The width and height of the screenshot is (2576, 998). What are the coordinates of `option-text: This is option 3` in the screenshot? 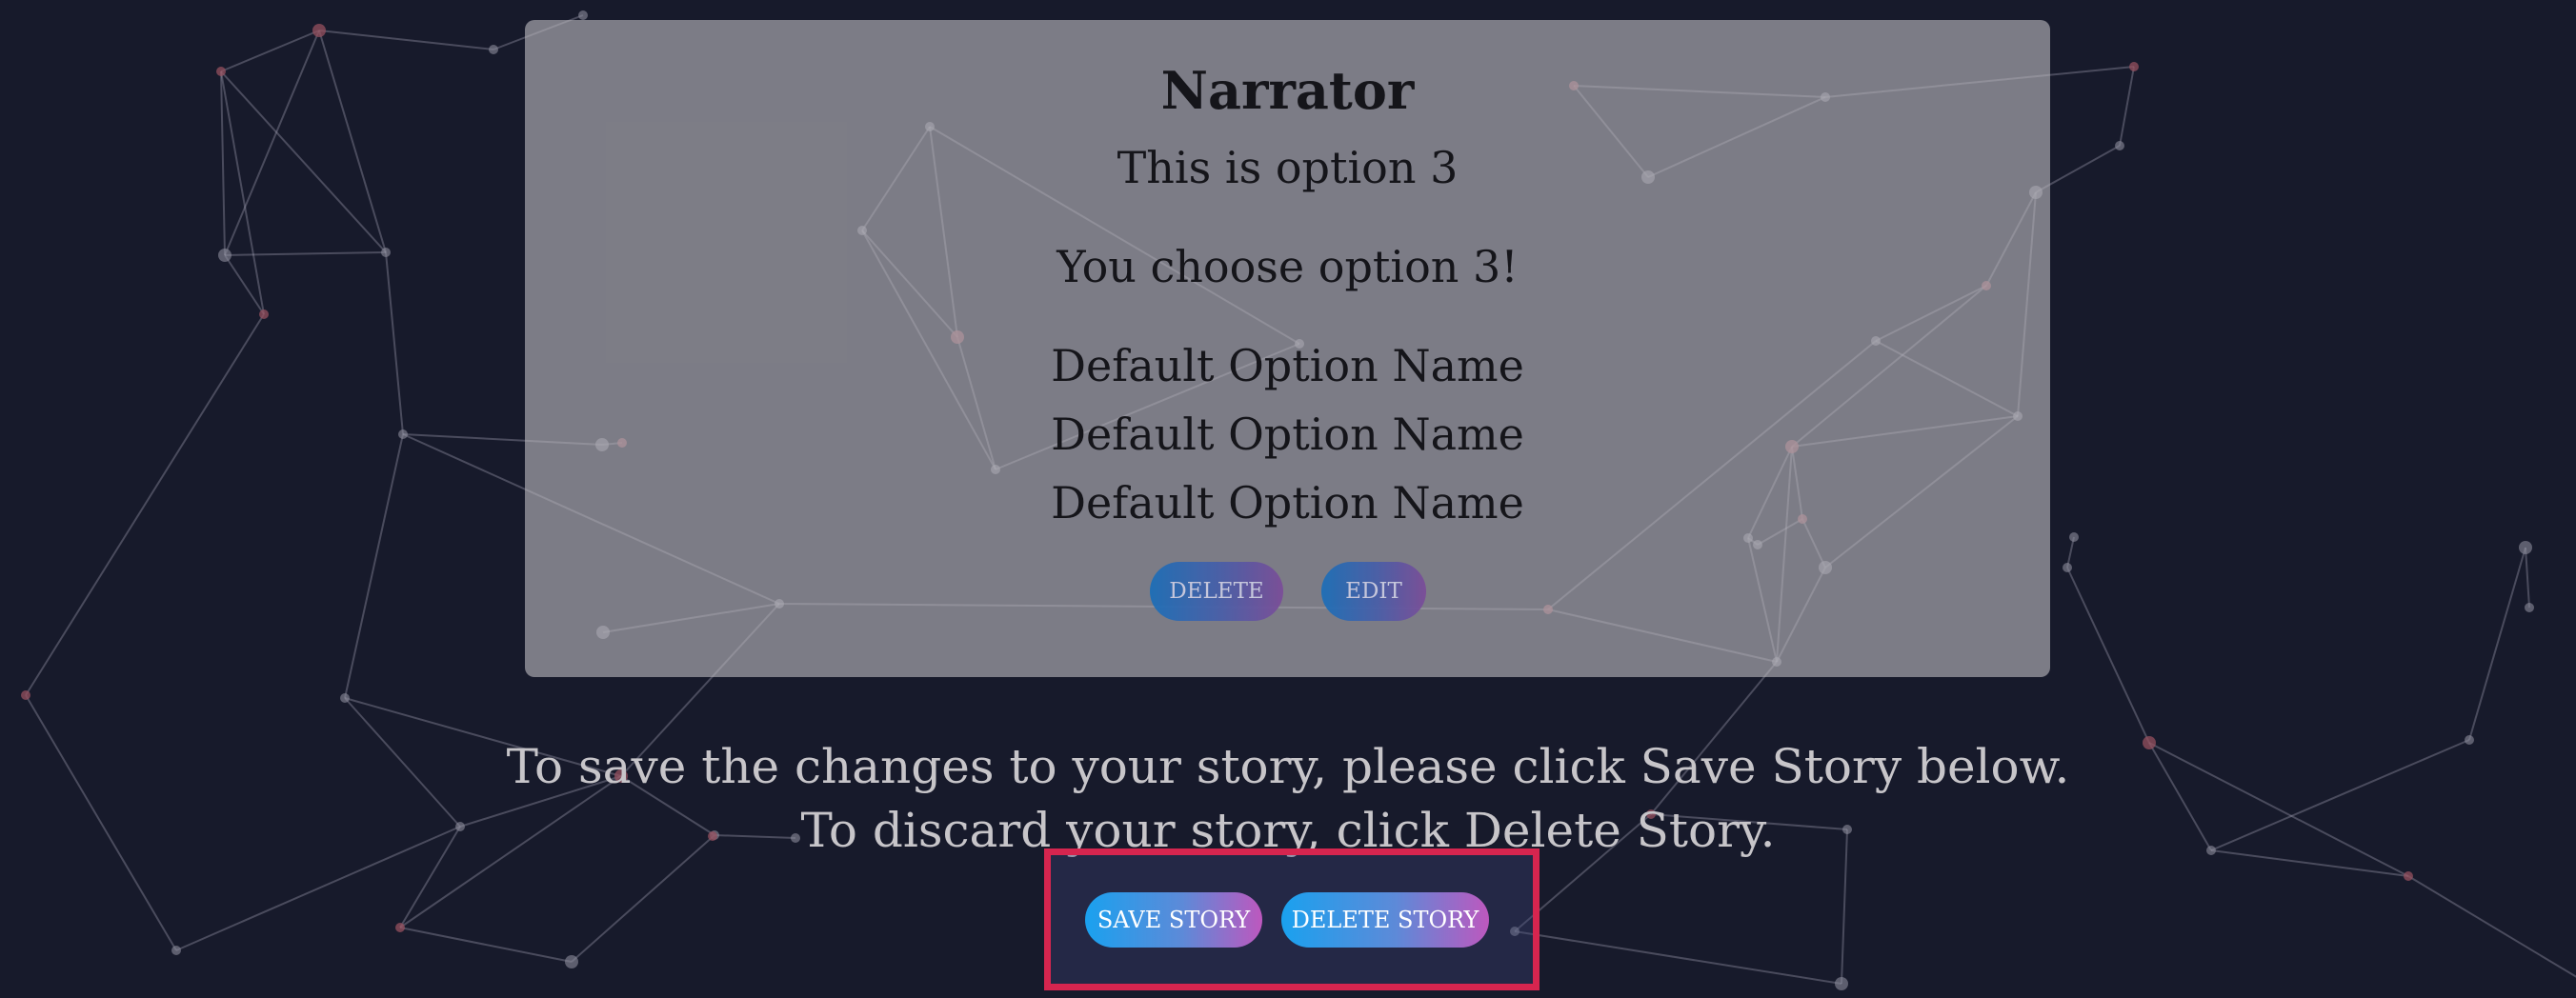 It's located at (1288, 167).